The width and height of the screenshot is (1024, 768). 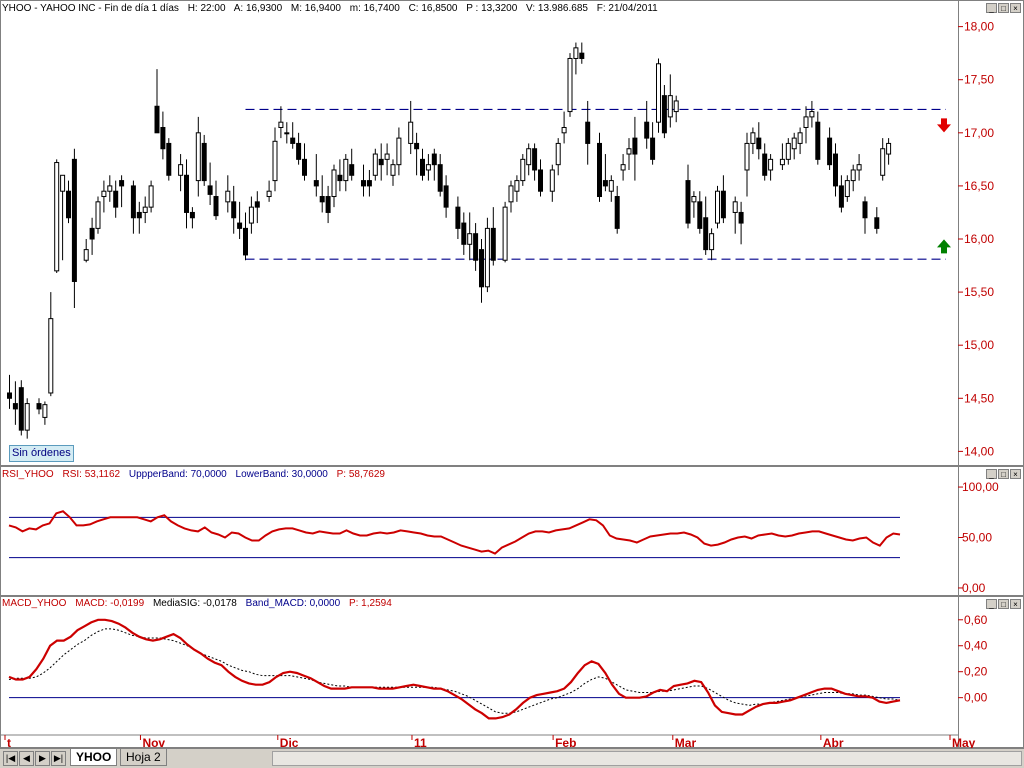 What do you see at coordinates (94, 757) in the screenshot?
I see `tab-yhoo: YHOO` at bounding box center [94, 757].